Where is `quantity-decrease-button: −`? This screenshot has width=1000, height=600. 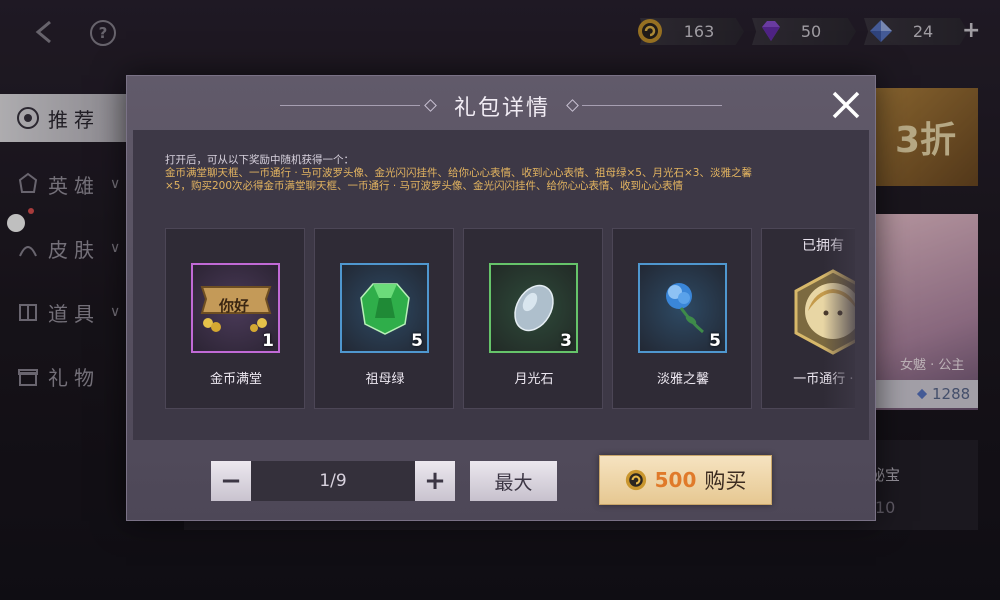
quantity-decrease-button: − is located at coordinates (231, 481).